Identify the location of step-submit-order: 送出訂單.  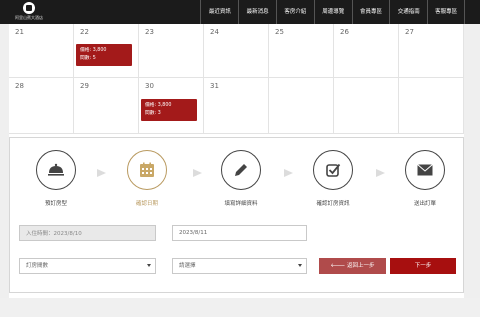
(425, 178).